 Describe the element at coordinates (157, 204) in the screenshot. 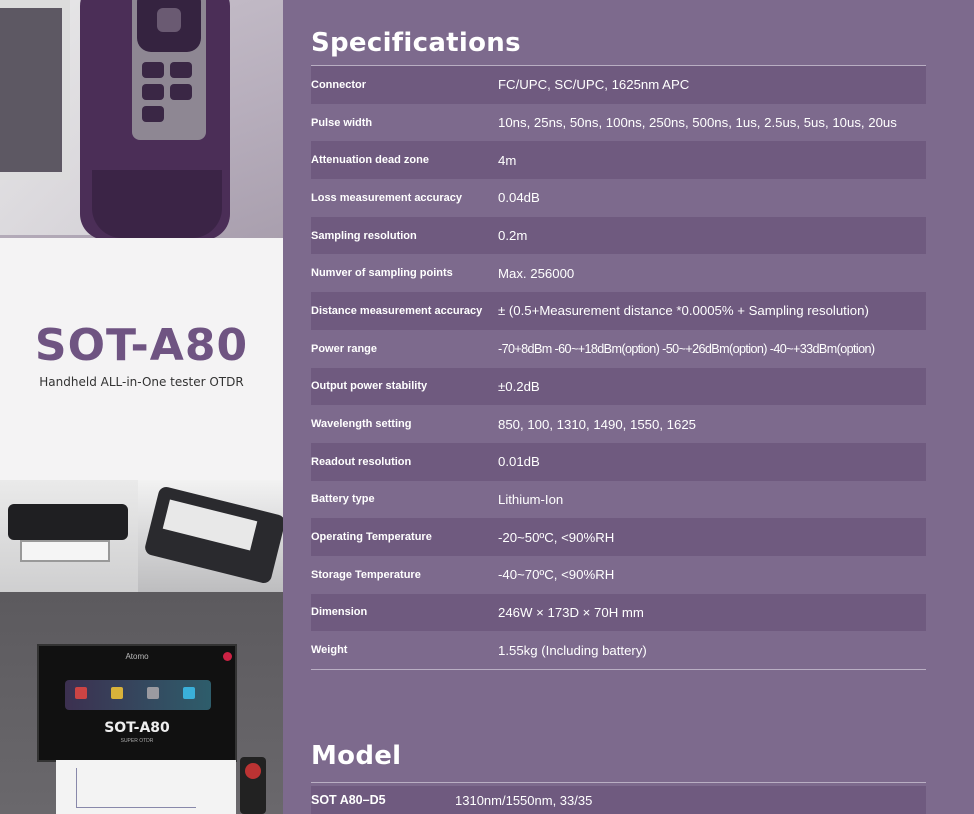

I see `device-bumper` at that location.